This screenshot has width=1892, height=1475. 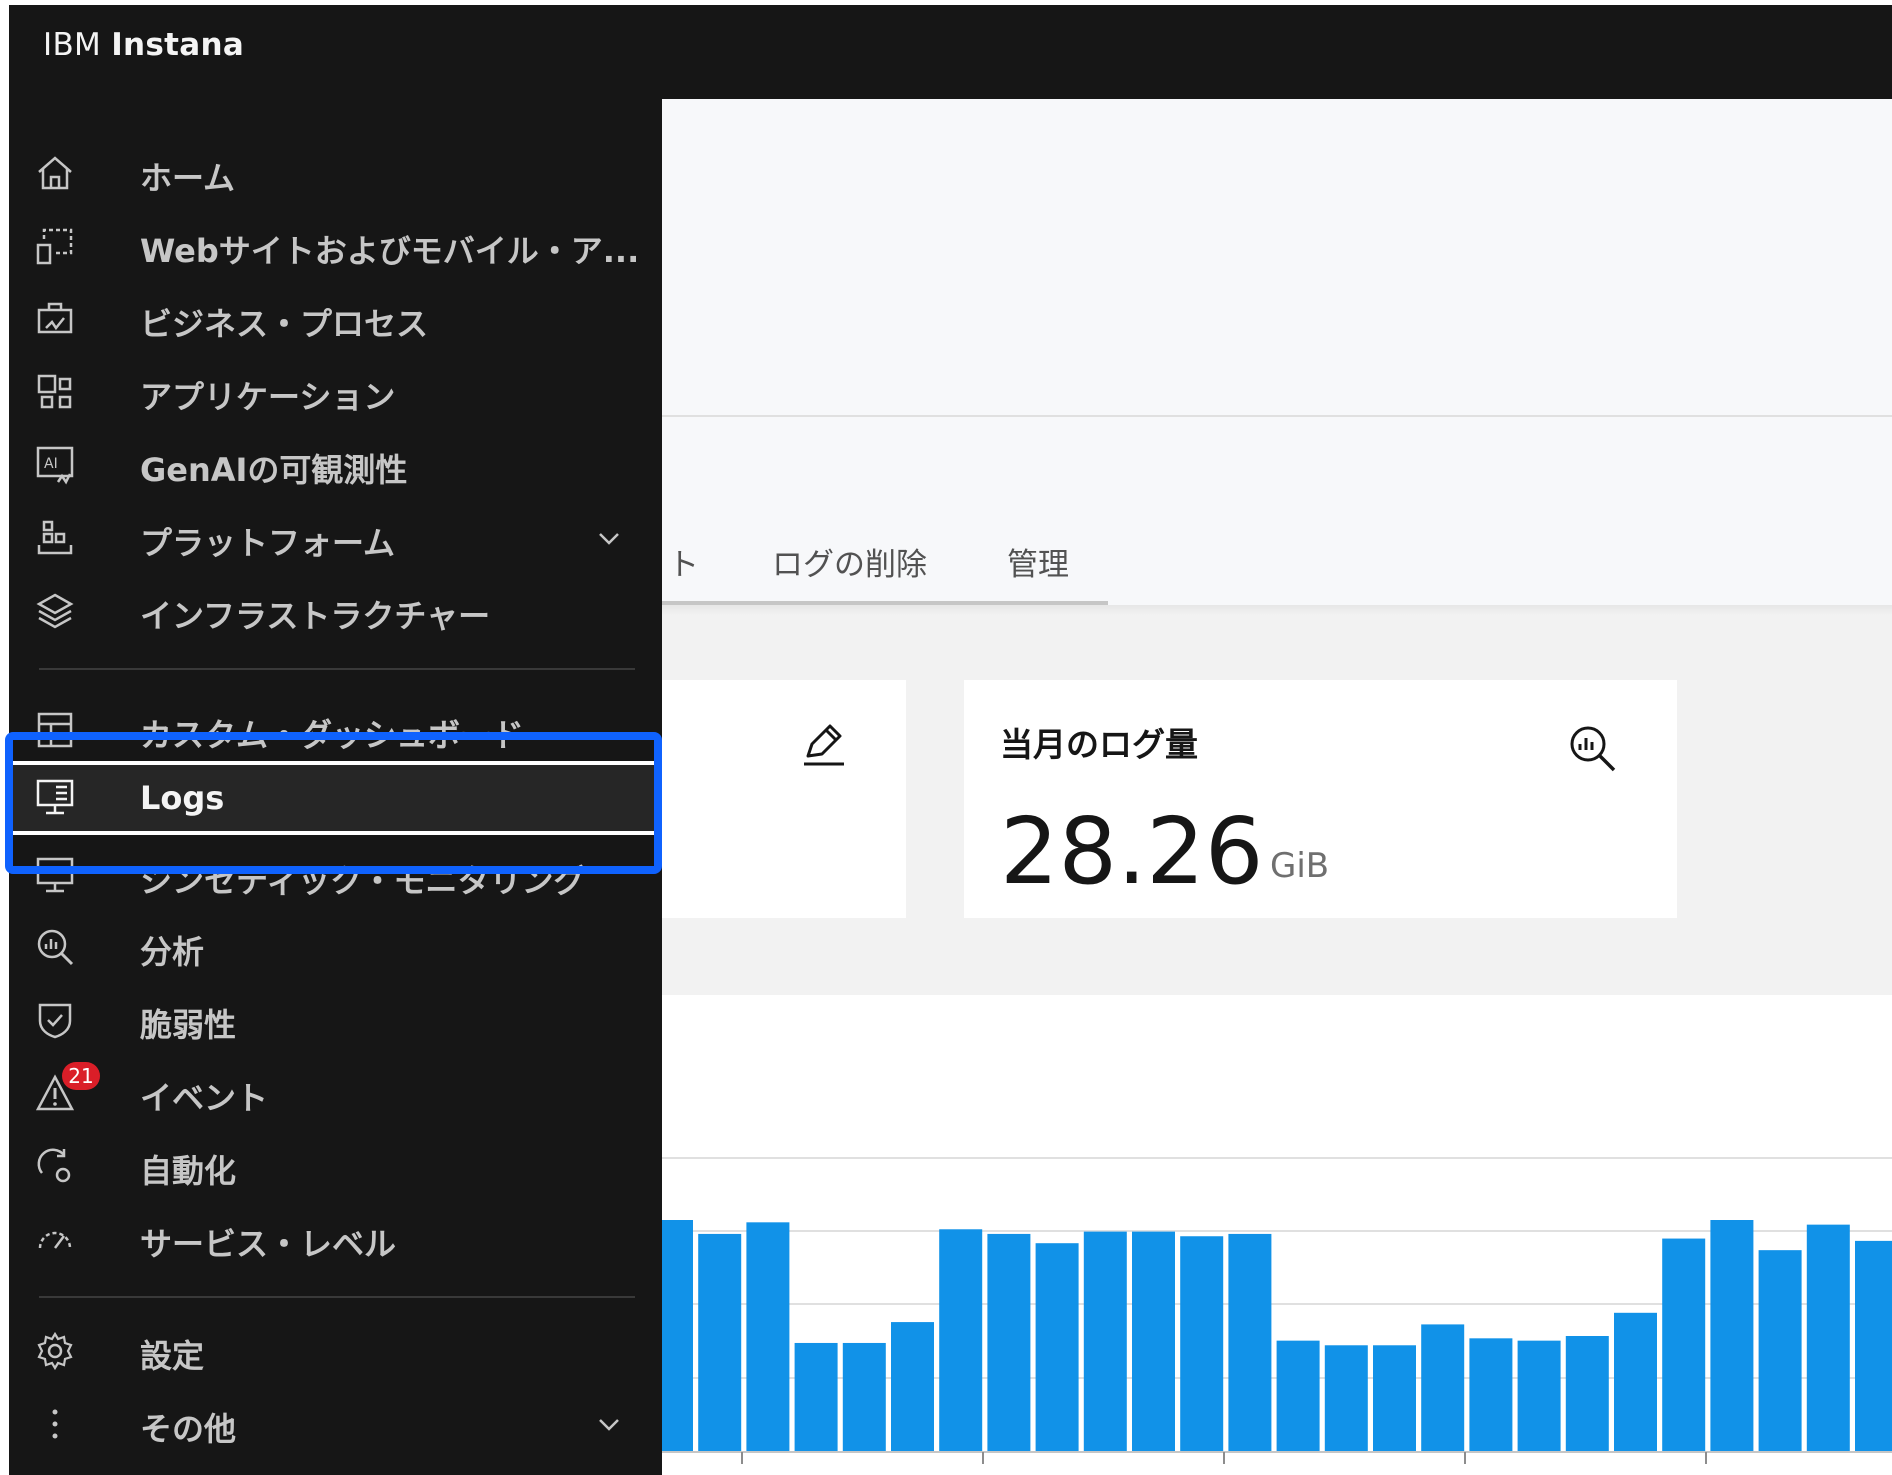 I want to click on page-header, so click(x=1277, y=257).